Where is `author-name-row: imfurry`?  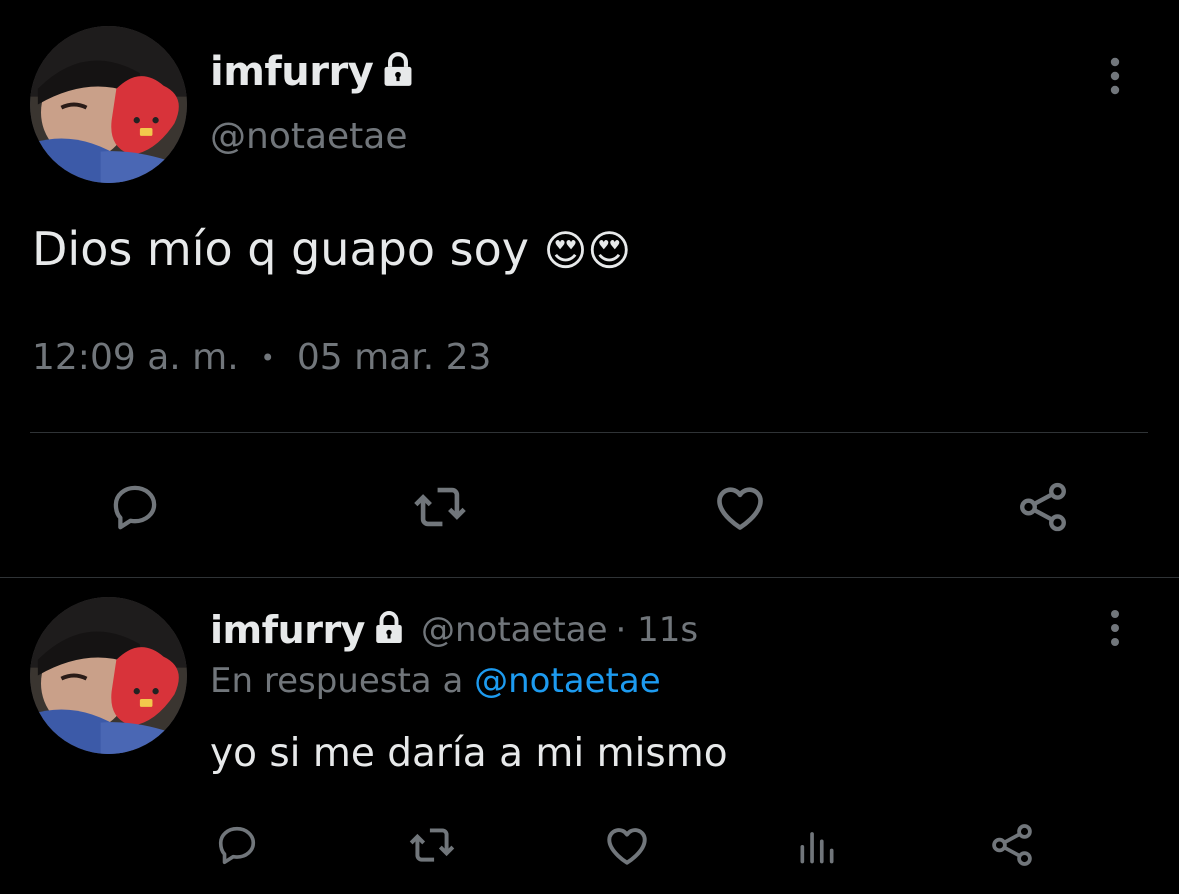
author-name-row: imfurry is located at coordinates (313, 72).